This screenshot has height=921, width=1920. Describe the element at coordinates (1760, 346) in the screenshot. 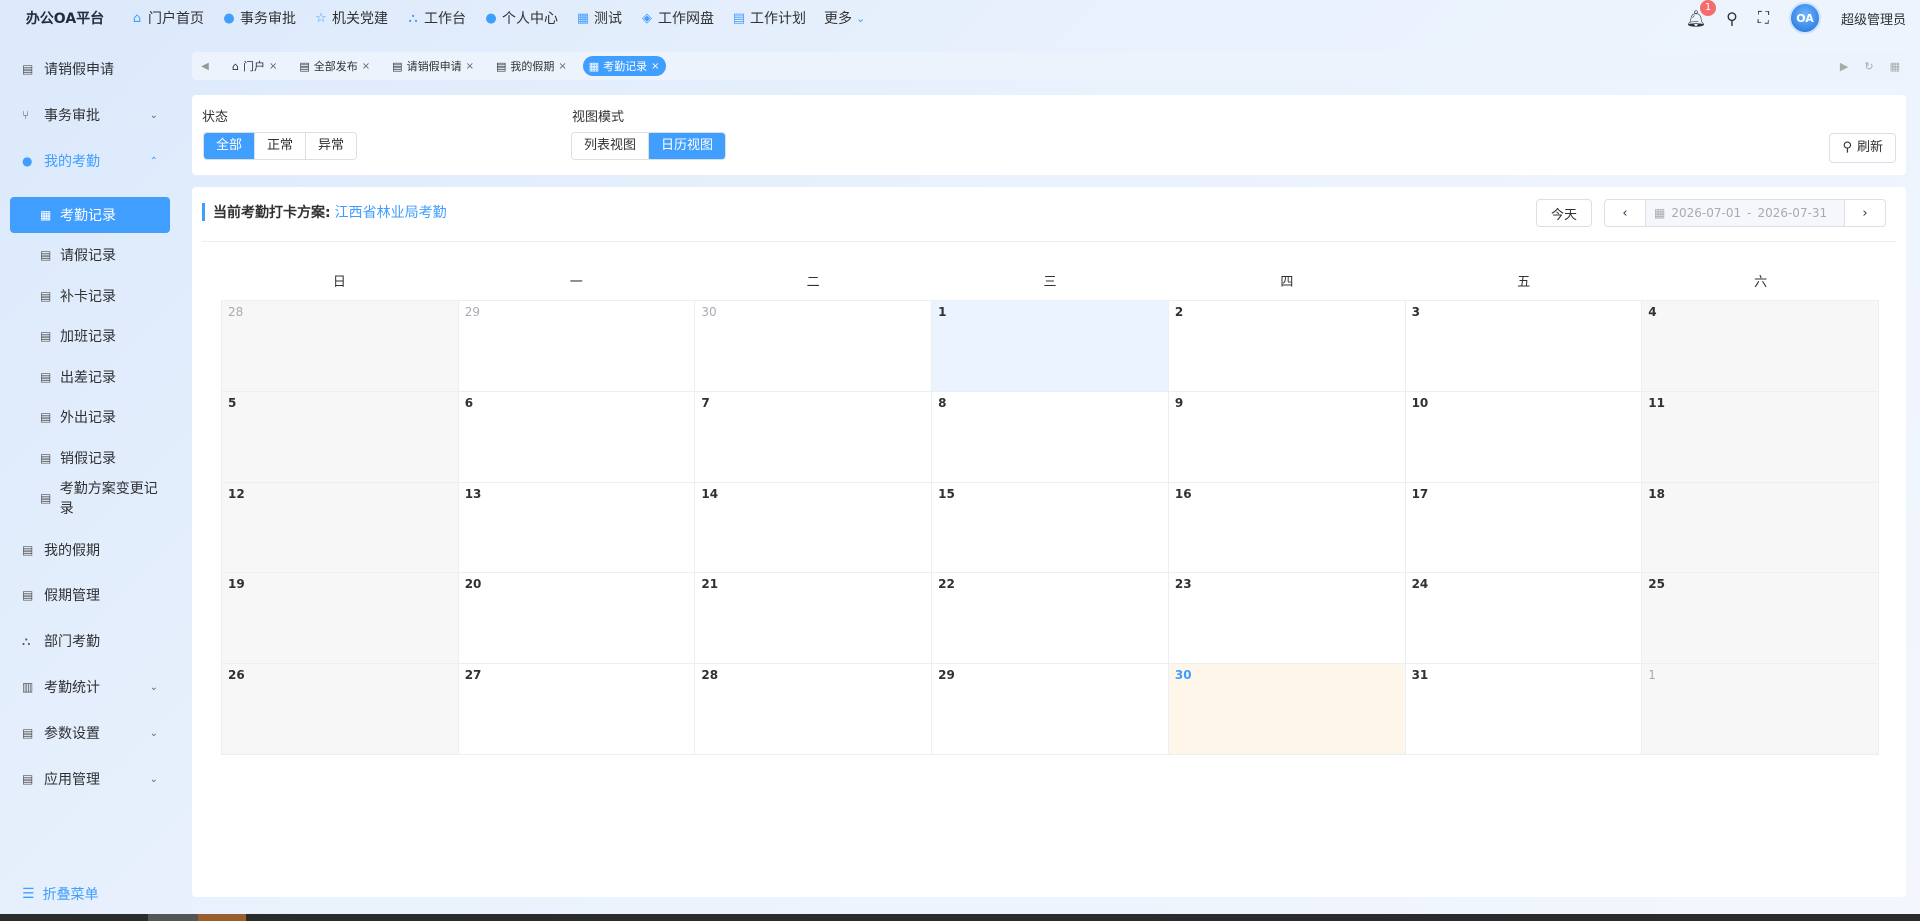

I see `calendar-day: 4` at that location.